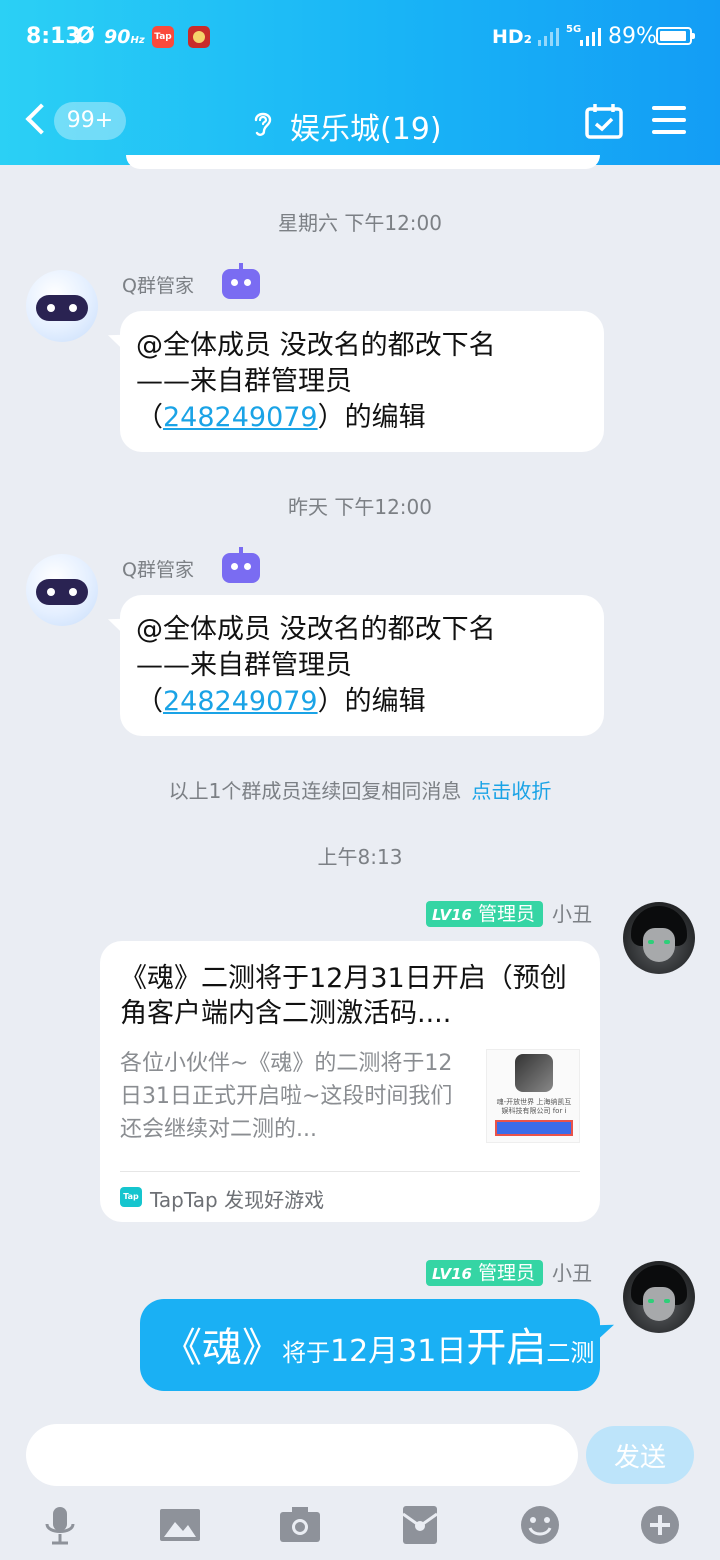  Describe the element at coordinates (511, 791) in the screenshot. I see `collapse-link: 点击收折` at that location.